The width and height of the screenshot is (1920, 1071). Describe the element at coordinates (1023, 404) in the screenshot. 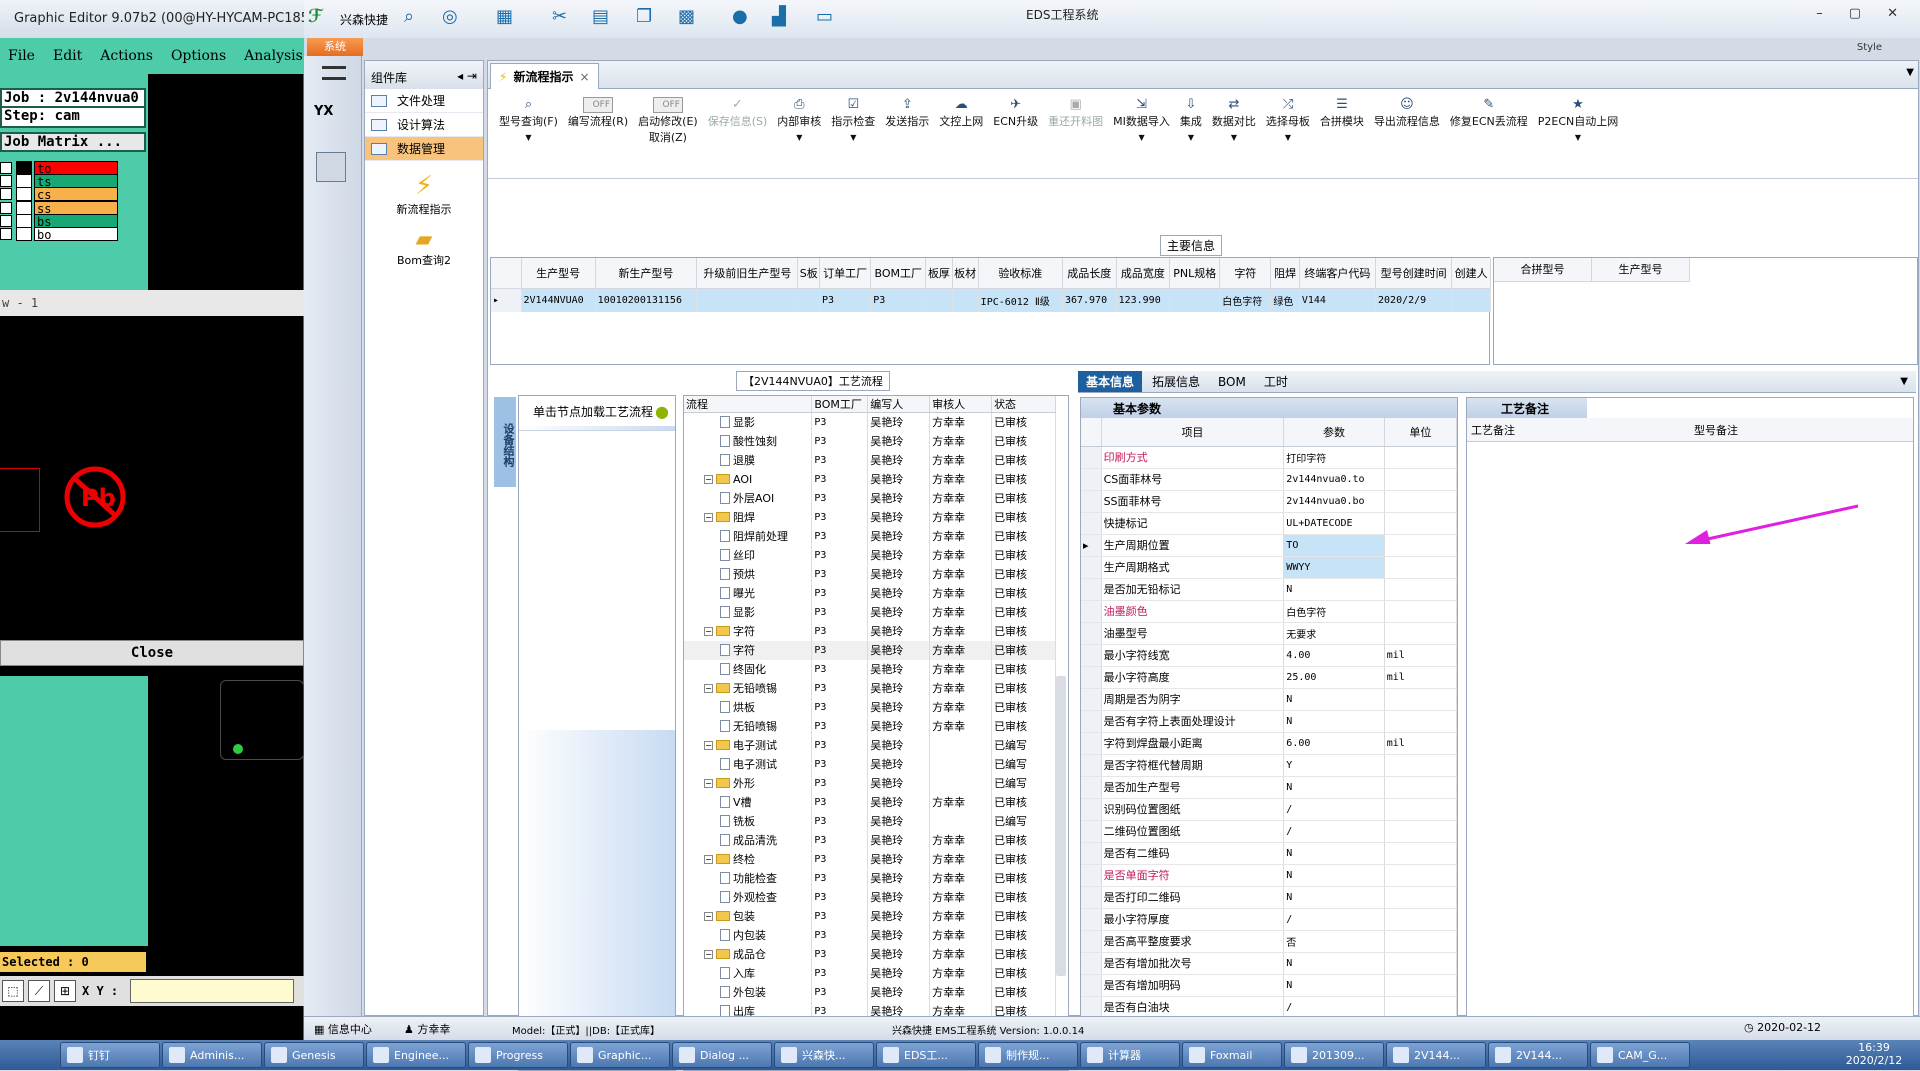

I see `tree-col-header: 状态` at that location.